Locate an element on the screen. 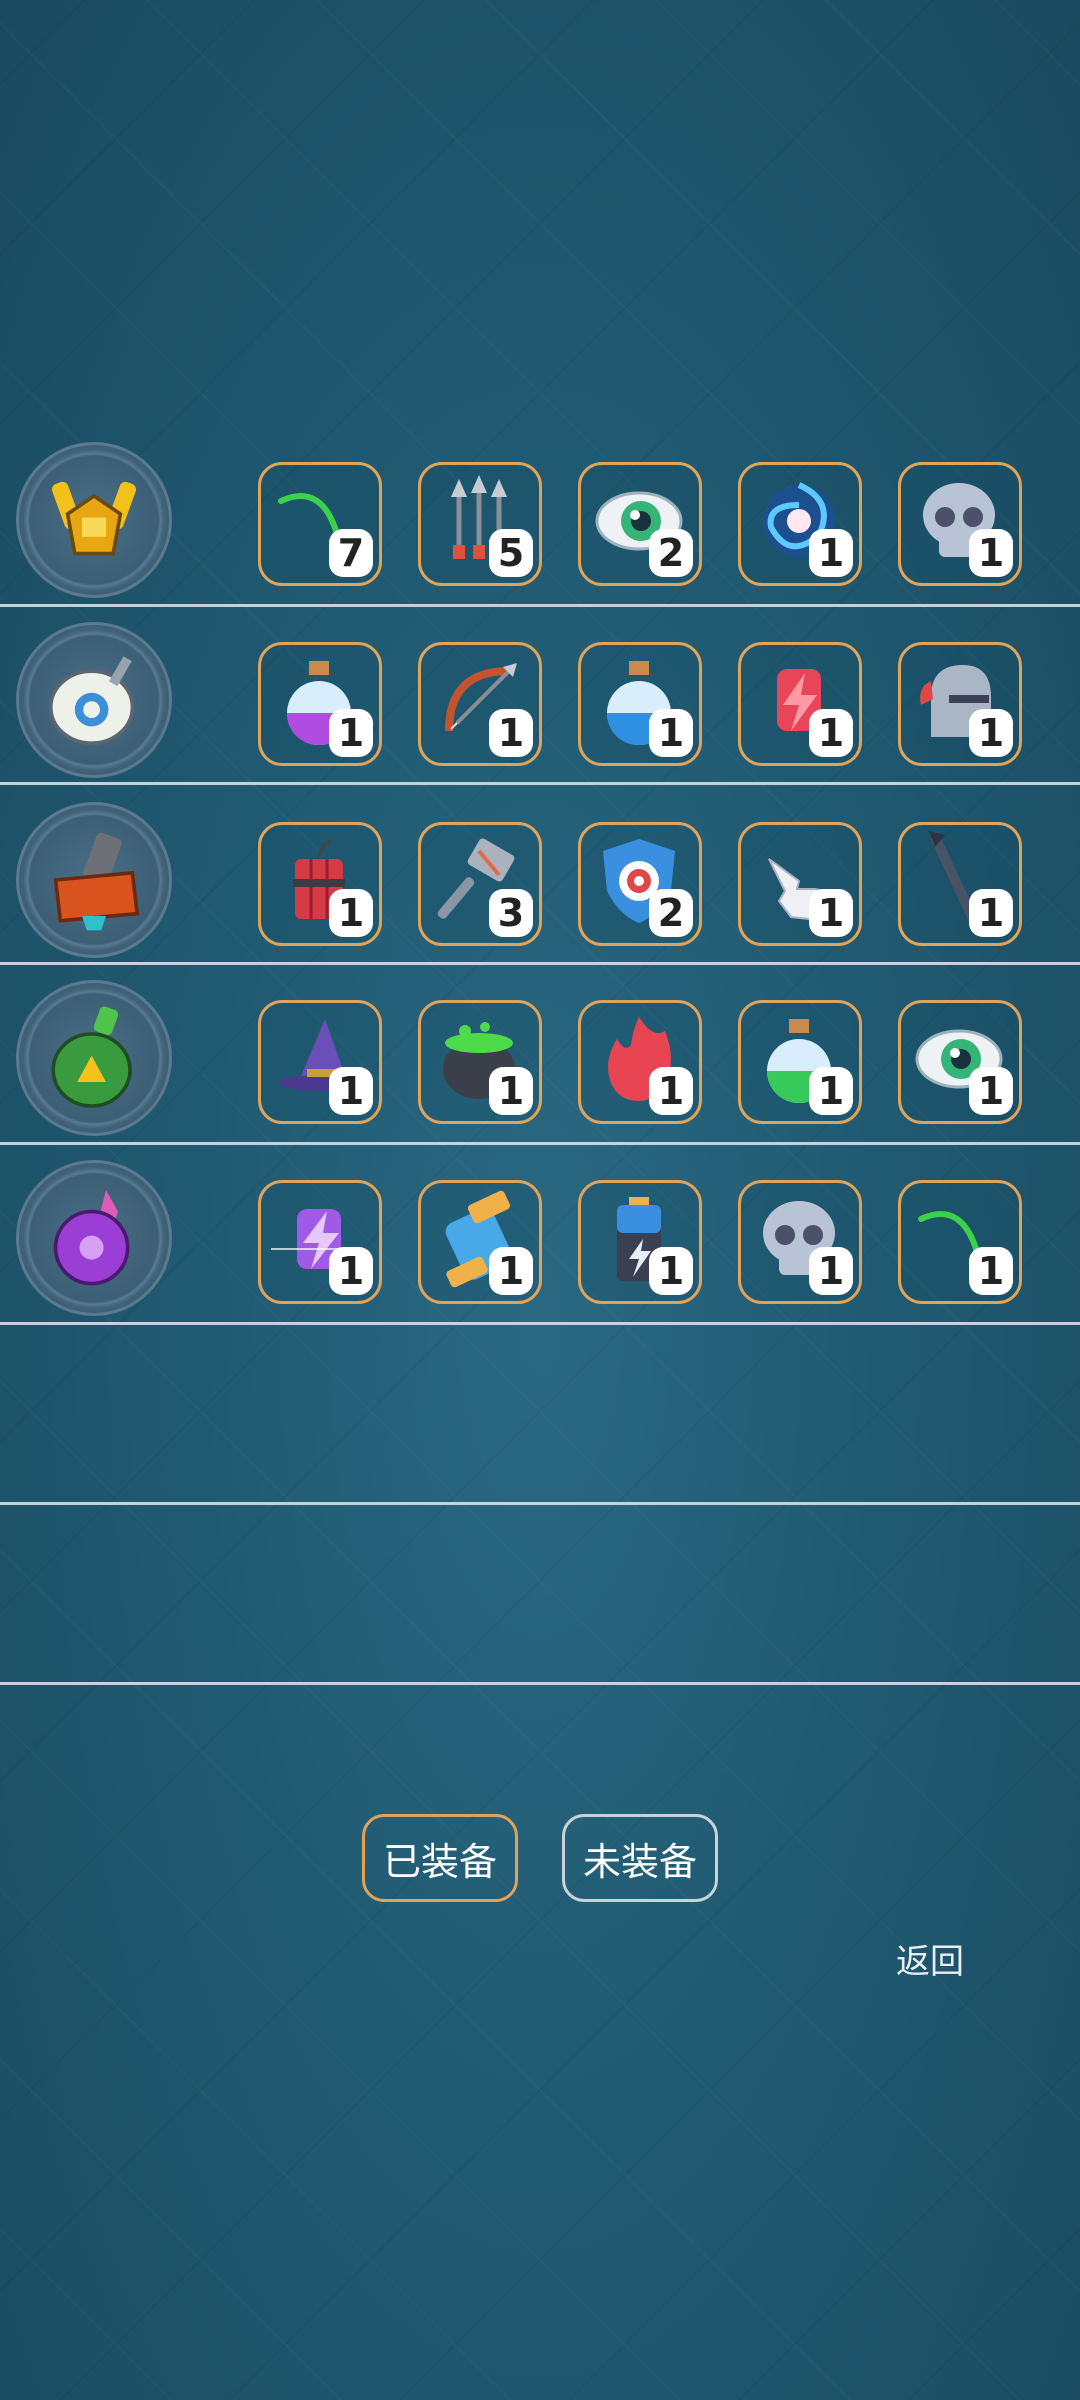  hero-row-2: 1 1 1 1 1 is located at coordinates (540, 702).